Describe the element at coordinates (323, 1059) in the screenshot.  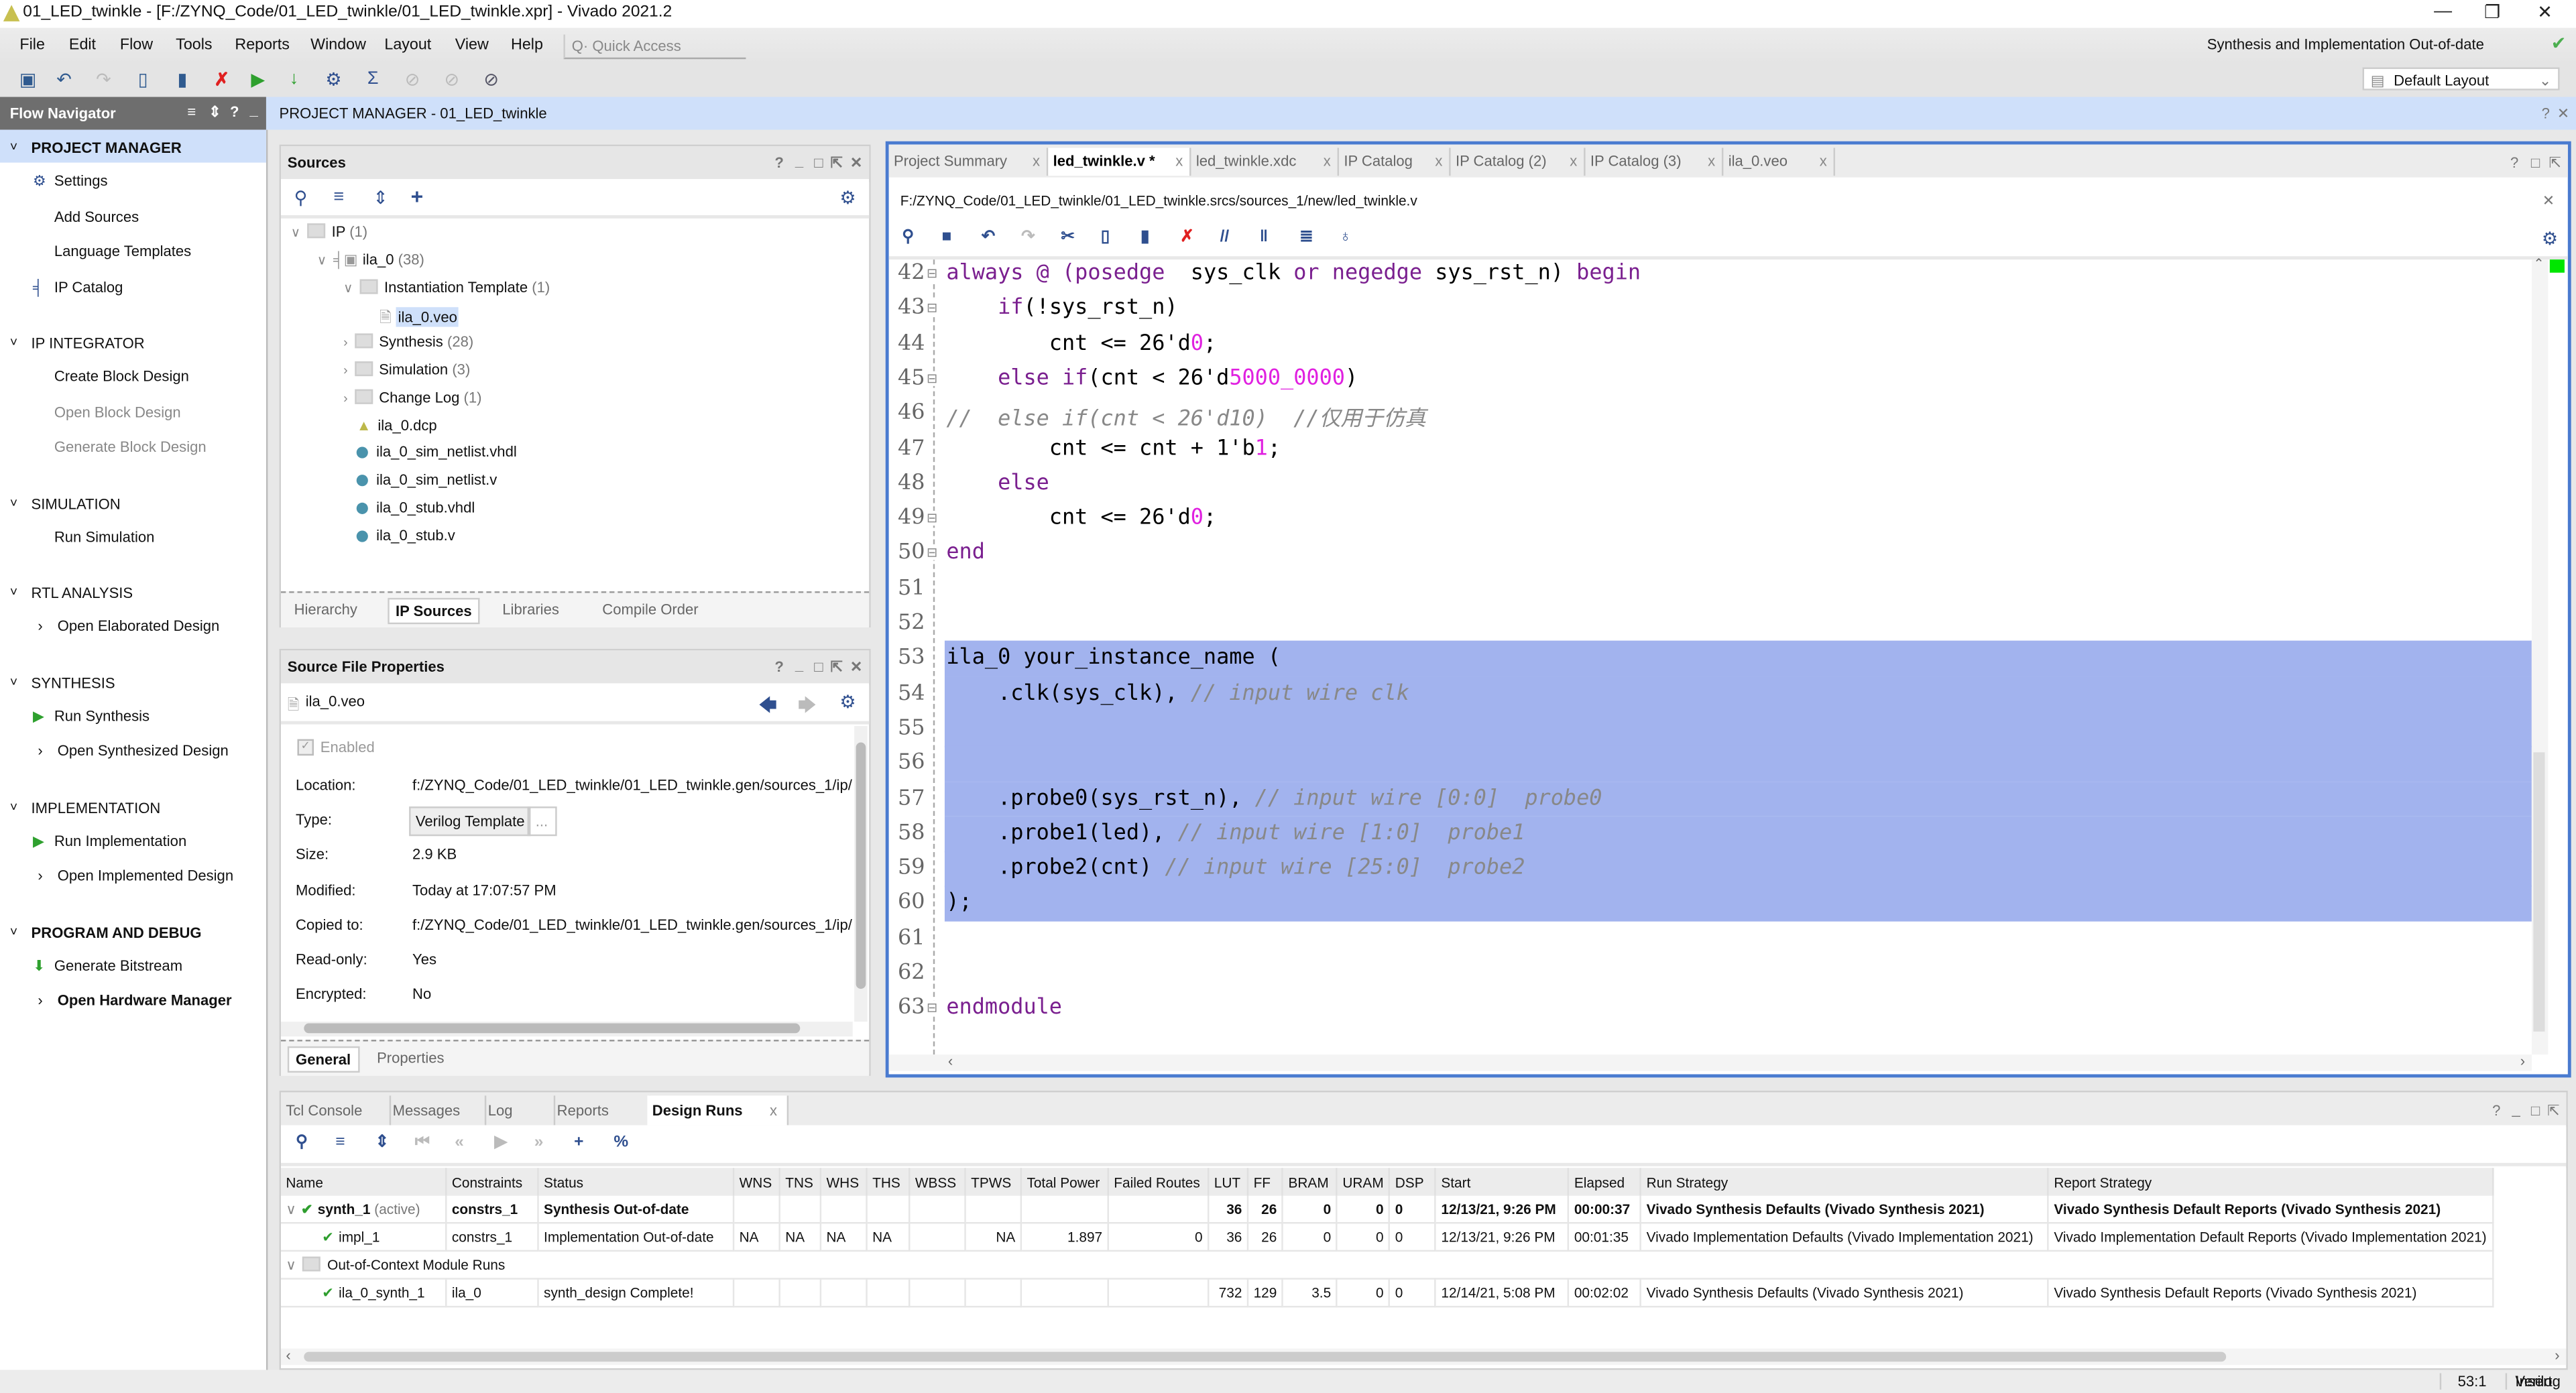
I see `tab-general: General` at that location.